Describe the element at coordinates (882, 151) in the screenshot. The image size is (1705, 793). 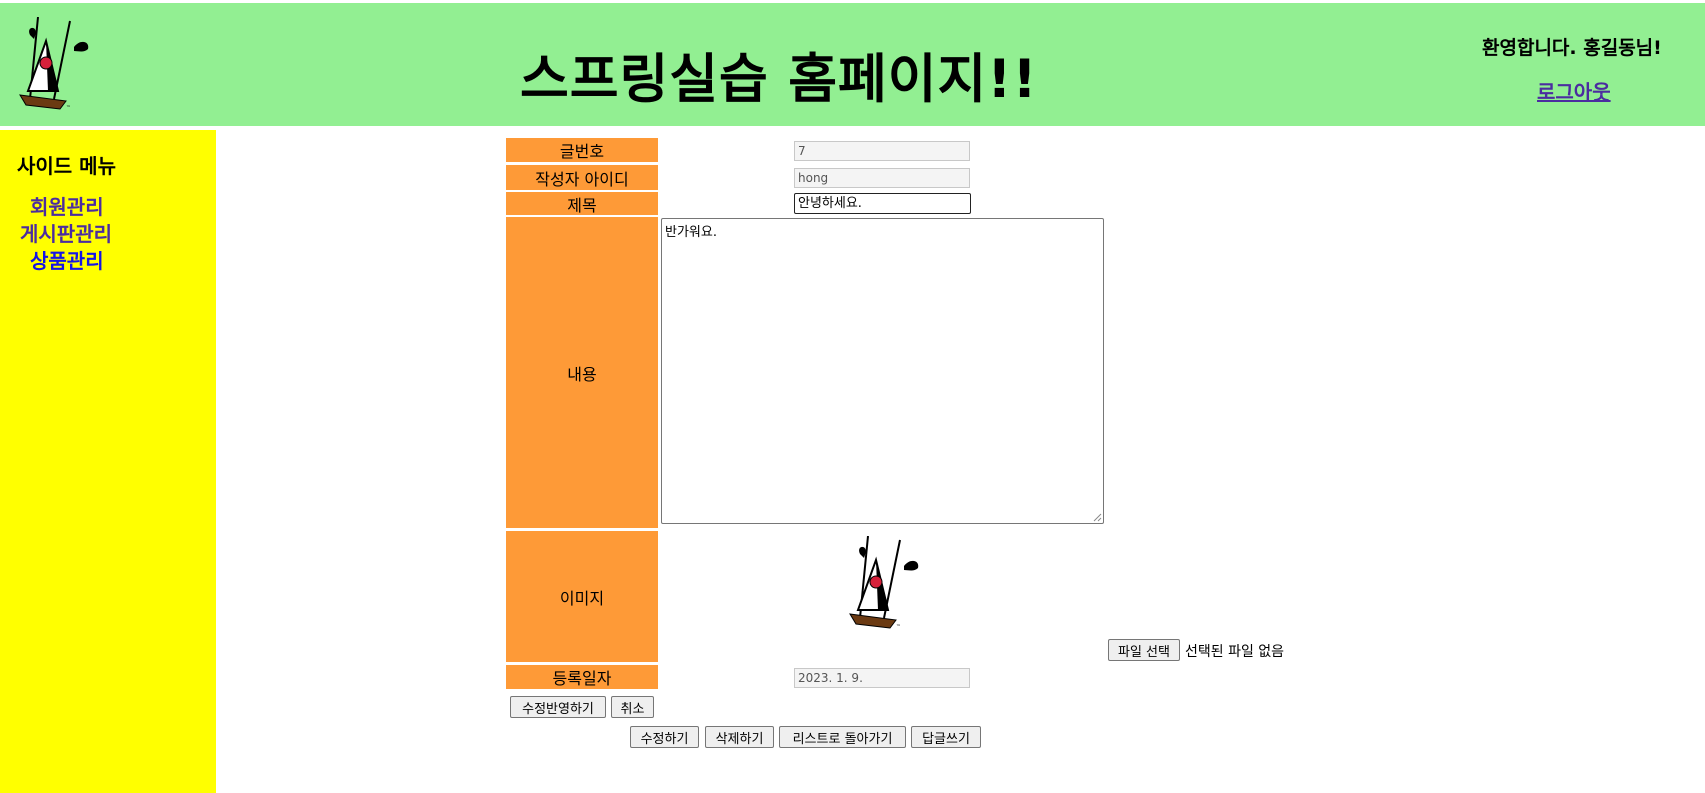
I see `article-no-field: 7` at that location.